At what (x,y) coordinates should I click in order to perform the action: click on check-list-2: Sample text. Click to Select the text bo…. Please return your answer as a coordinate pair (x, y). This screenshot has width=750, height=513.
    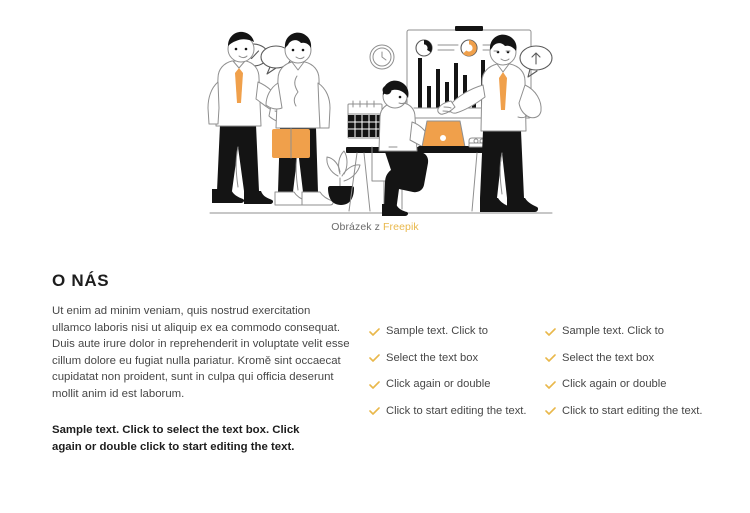
    Looking at the image, I should click on (635, 371).